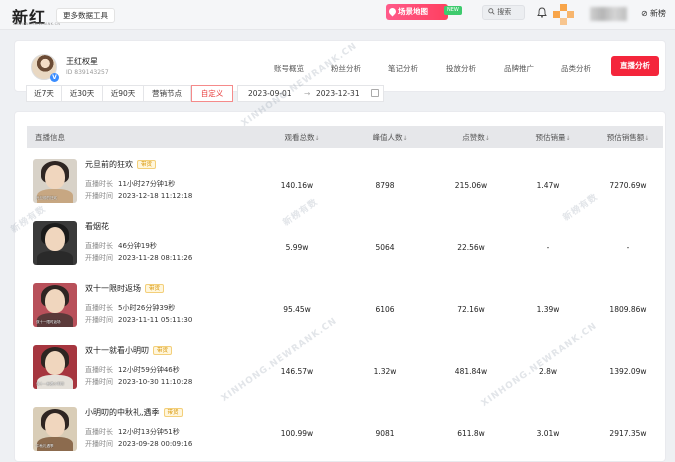  What do you see at coordinates (212, 93) in the screenshot?
I see `filter-custom: 自定义` at bounding box center [212, 93].